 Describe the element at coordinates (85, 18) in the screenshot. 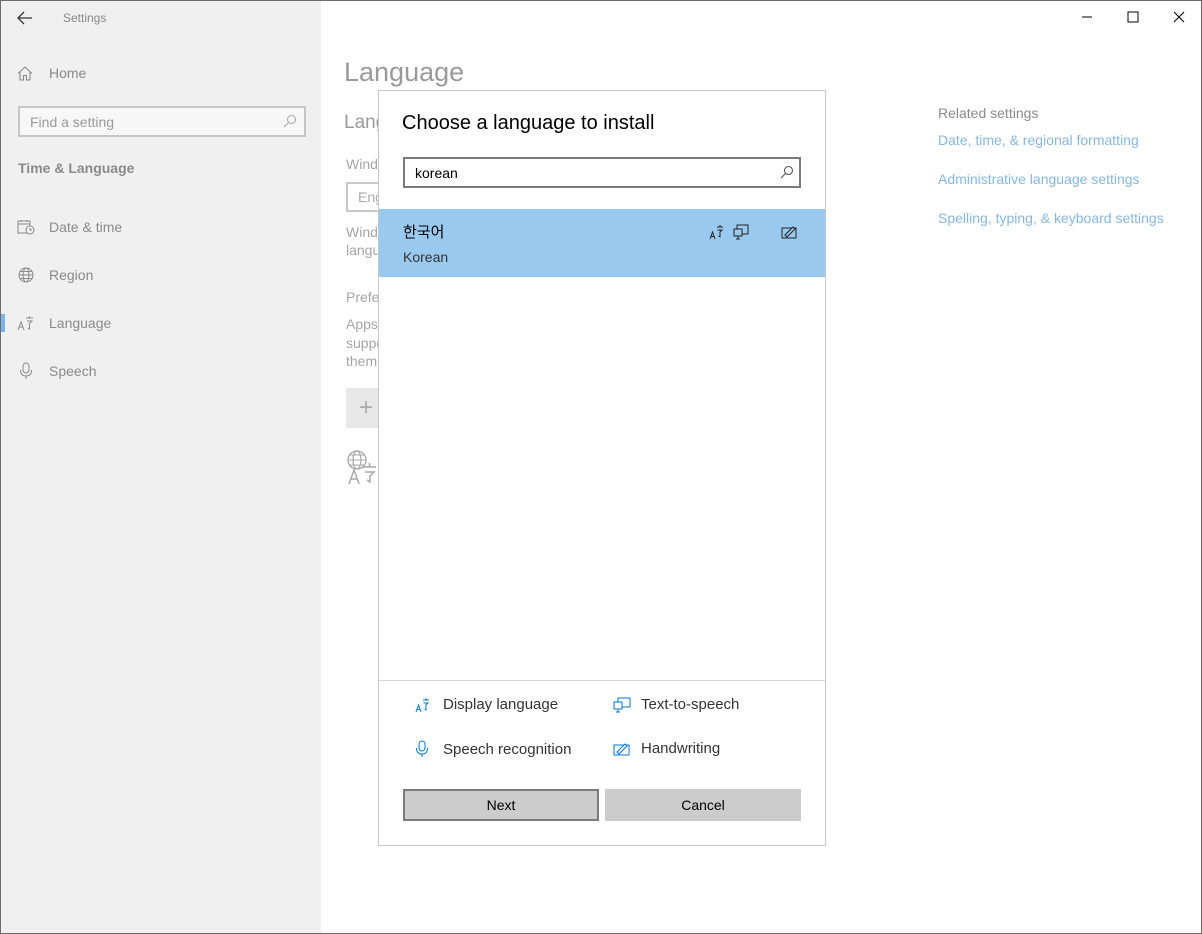

I see `app-title: Settings` at that location.